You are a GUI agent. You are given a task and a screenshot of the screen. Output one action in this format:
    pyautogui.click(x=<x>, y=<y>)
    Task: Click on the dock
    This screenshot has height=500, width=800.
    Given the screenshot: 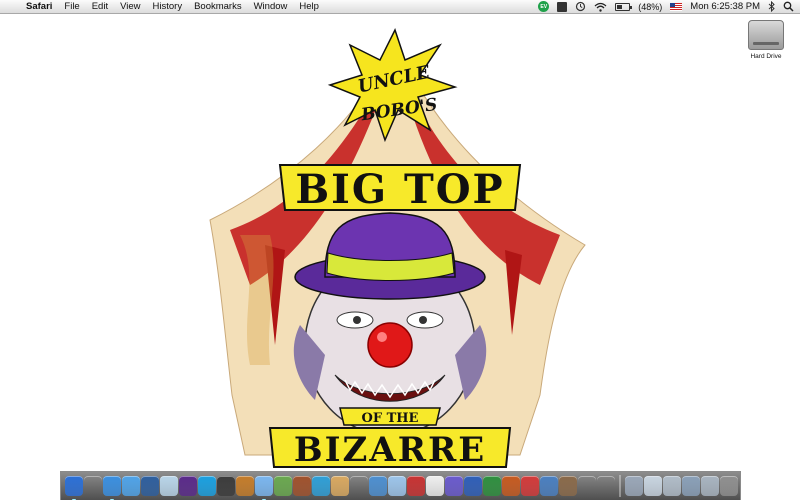 What is the action you would take?
    pyautogui.click(x=400, y=485)
    